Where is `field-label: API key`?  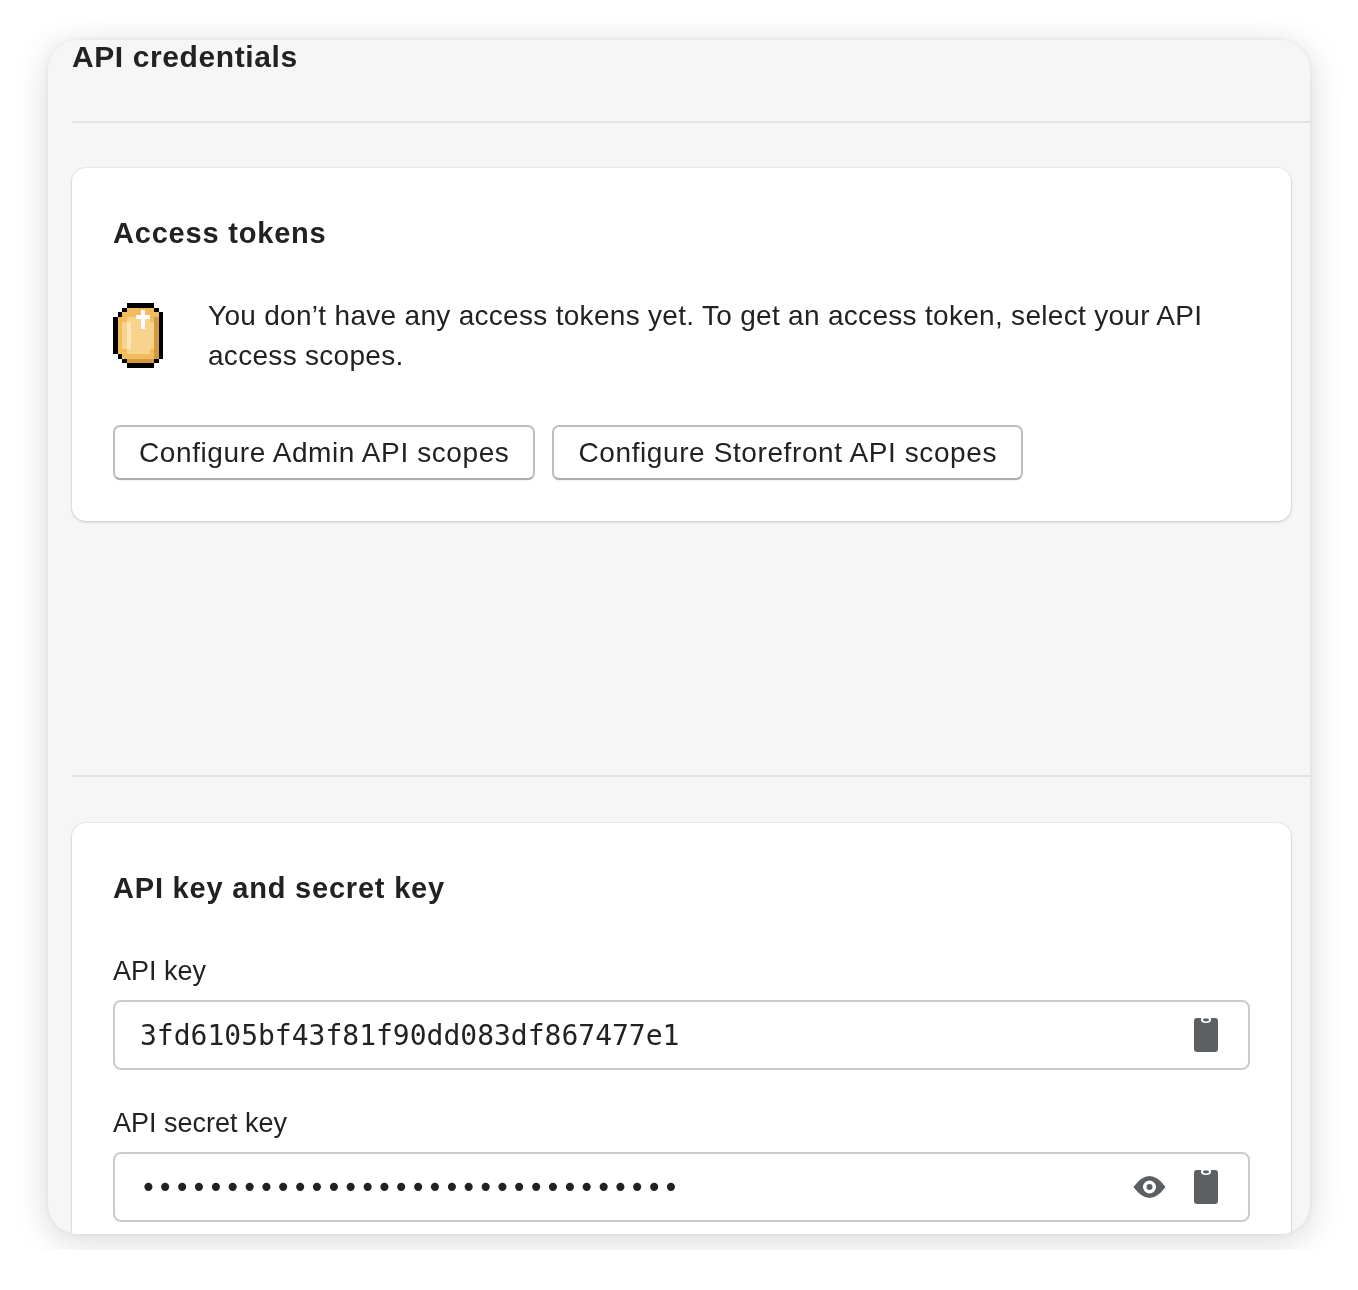
field-label: API key is located at coordinates (160, 971).